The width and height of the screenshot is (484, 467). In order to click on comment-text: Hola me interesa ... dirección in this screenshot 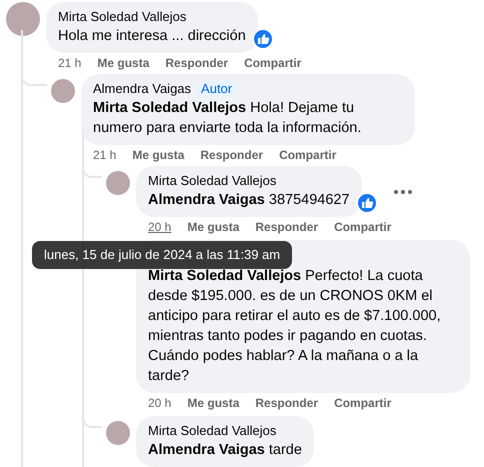, I will do `click(152, 36)`.